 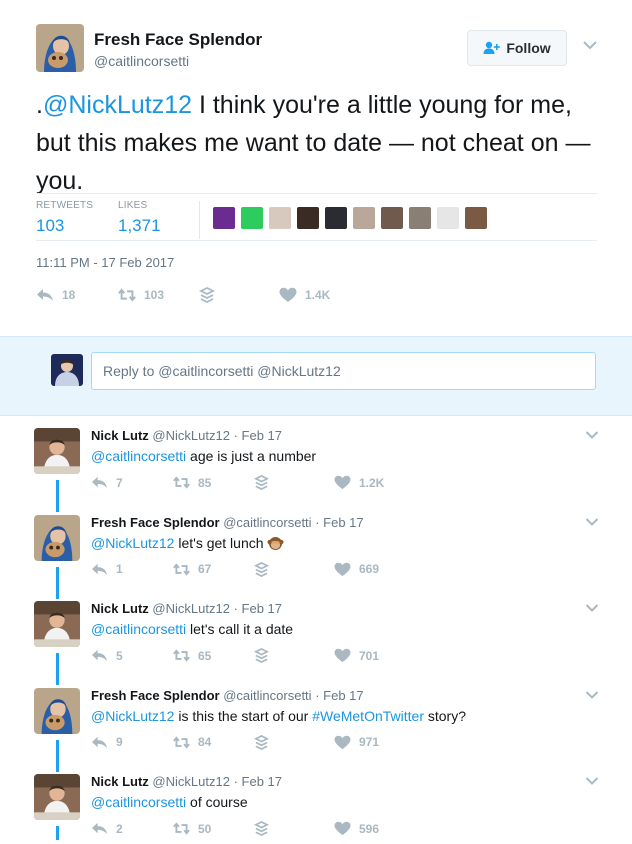 I want to click on reply-button: 5, so click(x=107, y=655).